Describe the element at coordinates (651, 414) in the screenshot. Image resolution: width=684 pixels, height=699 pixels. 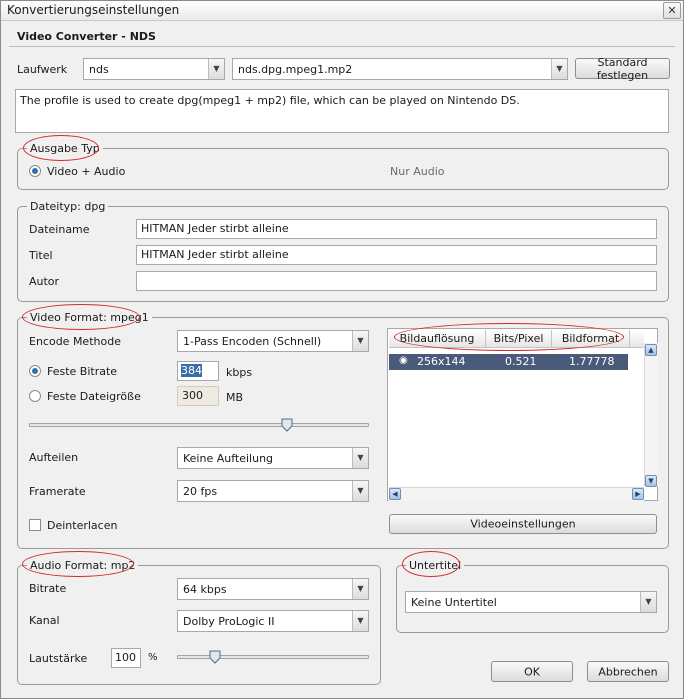
I see `vertical-scrollbar` at that location.